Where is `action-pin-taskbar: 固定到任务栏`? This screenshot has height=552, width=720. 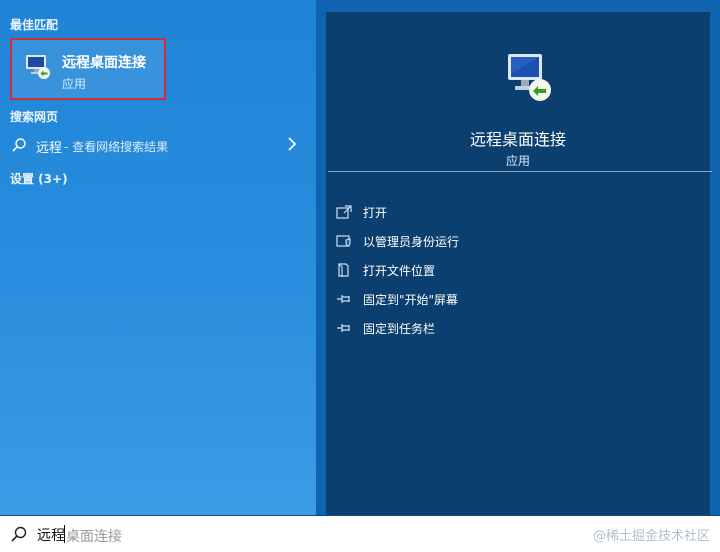 action-pin-taskbar: 固定到任务栏 is located at coordinates (506, 328).